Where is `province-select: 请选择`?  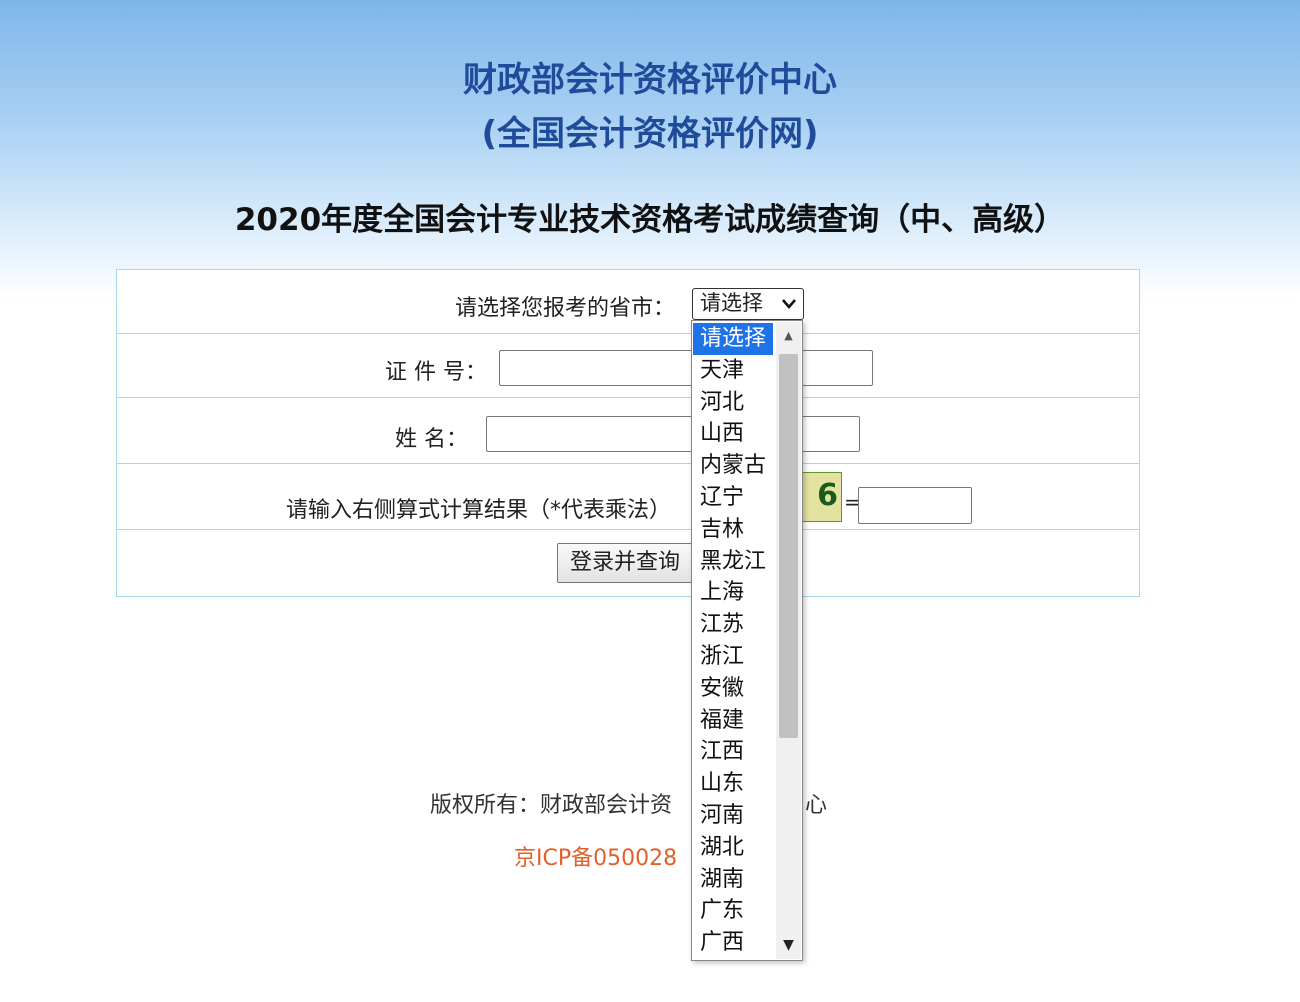 province-select: 请选择 is located at coordinates (748, 304).